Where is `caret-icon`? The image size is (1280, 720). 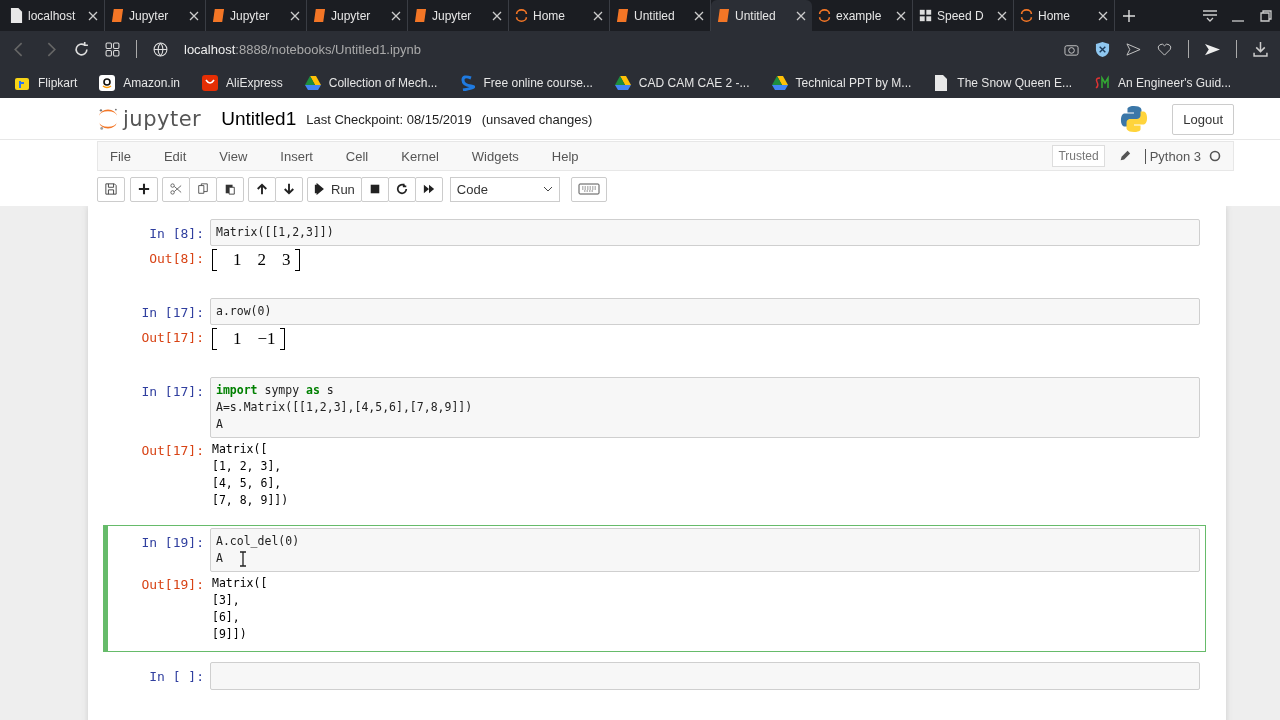 caret-icon is located at coordinates (547, 189).